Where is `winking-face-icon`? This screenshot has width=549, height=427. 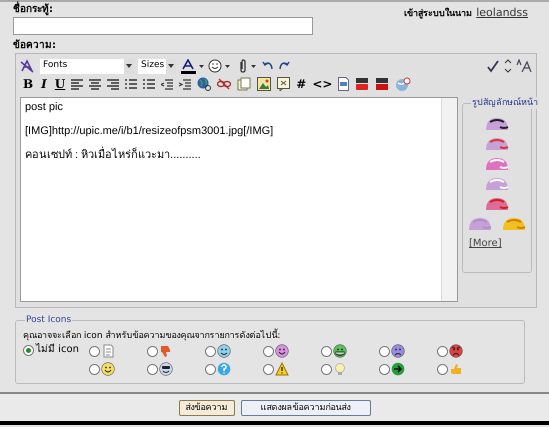 winking-face-icon is located at coordinates (224, 351).